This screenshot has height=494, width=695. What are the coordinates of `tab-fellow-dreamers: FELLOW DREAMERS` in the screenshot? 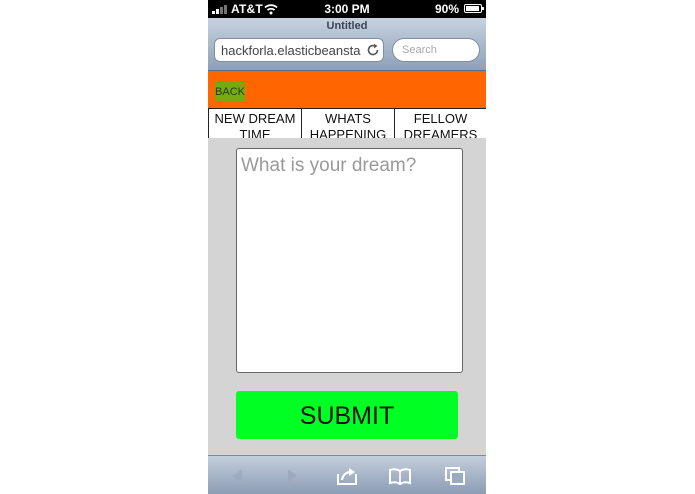 It's located at (440, 123).